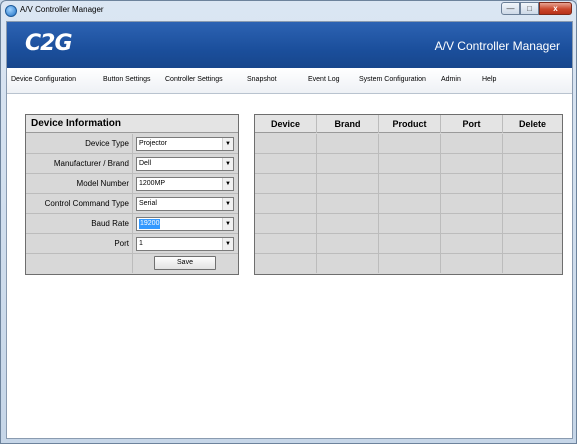  I want to click on header-banner: C2G A/V Controller Manager, so click(289, 45).